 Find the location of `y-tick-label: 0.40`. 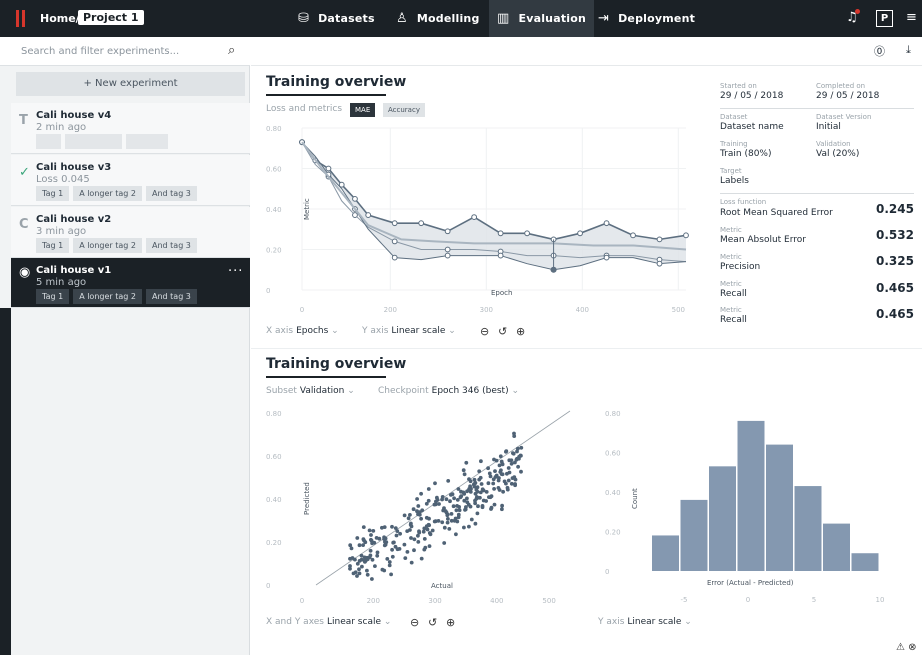

y-tick-label: 0.40 is located at coordinates (613, 493).